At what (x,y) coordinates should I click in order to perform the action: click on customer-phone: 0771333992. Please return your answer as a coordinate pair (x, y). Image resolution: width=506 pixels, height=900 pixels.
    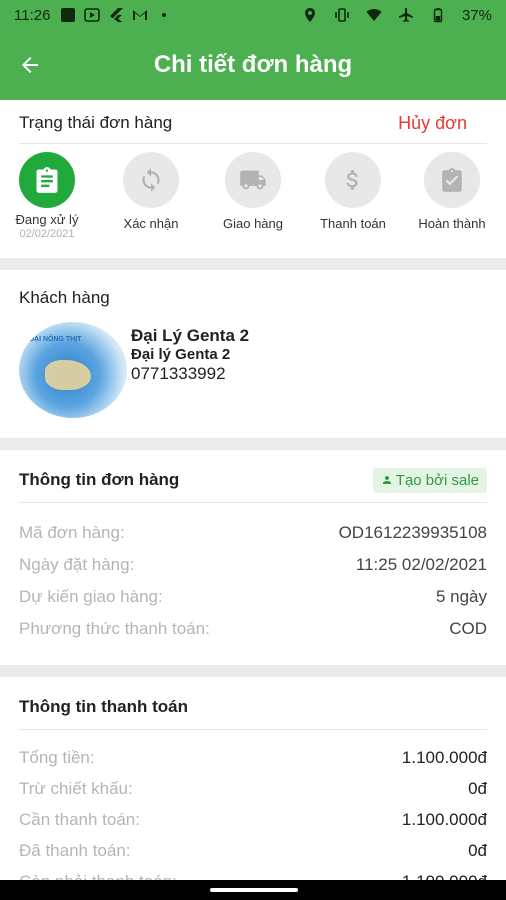
    Looking at the image, I should click on (190, 373).